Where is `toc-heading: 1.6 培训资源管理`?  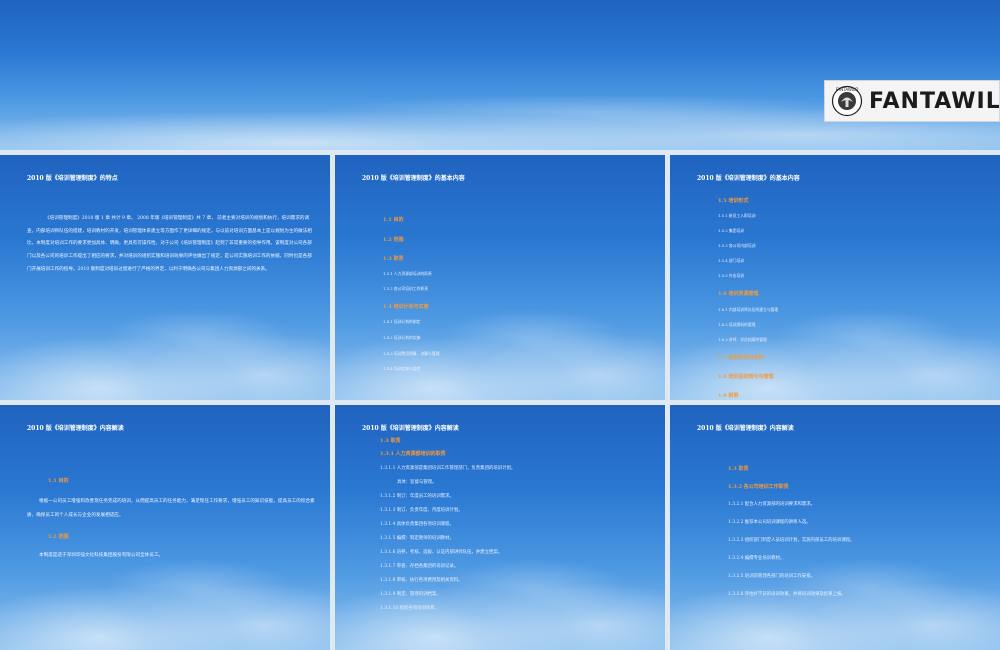
toc-heading: 1.6 培训资源管理 is located at coordinates (738, 294).